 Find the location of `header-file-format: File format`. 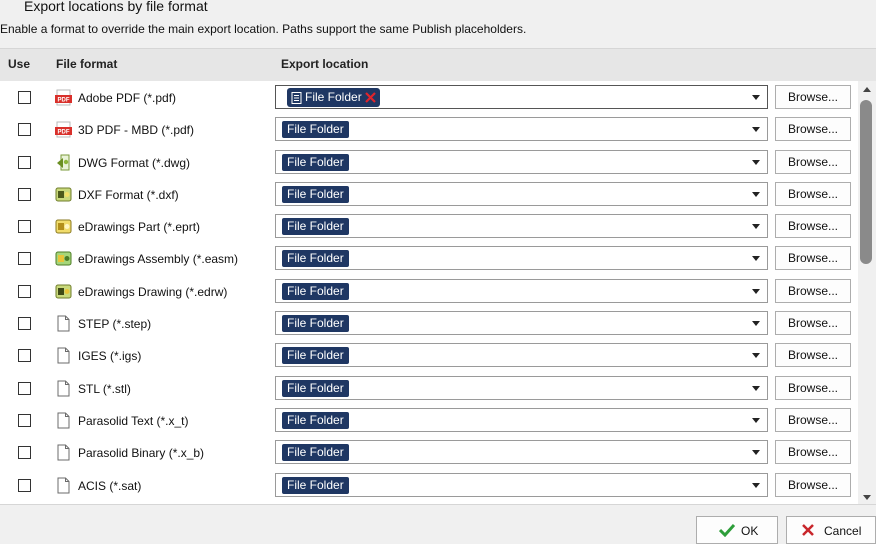

header-file-format: File format is located at coordinates (87, 64).